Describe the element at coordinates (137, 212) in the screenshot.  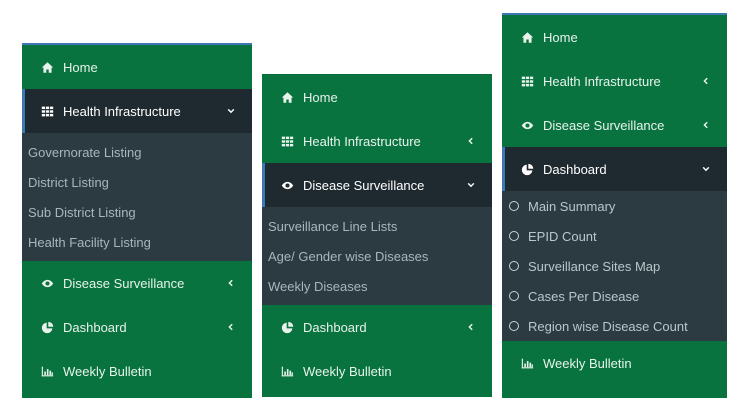
I see `submenu-item-sub-district-listing: Sub District Listing` at that location.